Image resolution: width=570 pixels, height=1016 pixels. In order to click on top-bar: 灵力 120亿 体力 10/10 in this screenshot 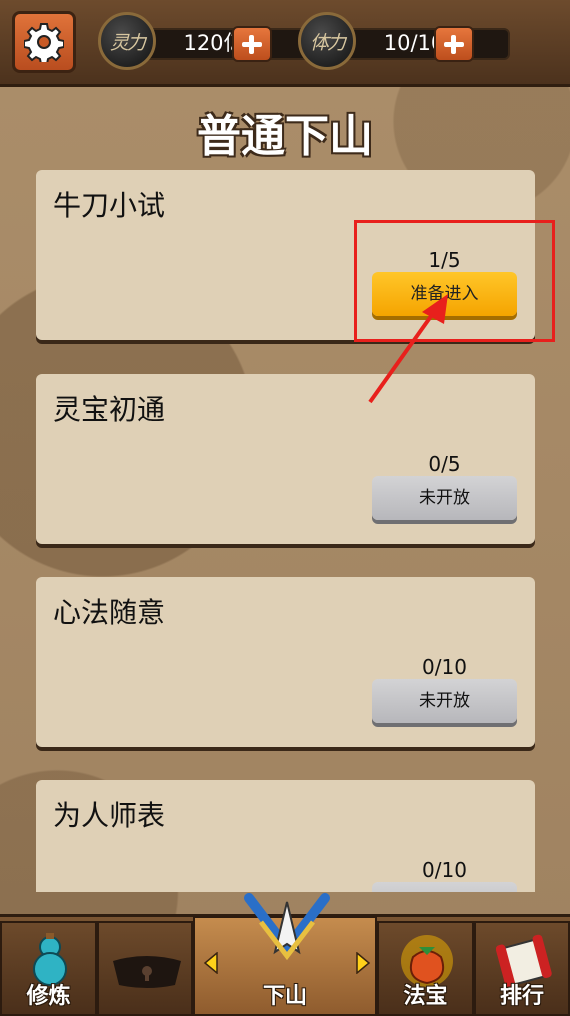, I will do `click(285, 43)`.